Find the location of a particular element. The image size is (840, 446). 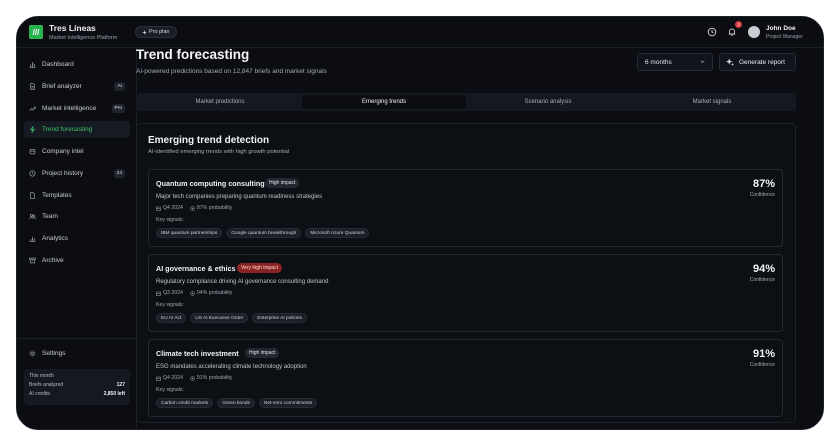

sidebar-item-label: Brief analyzer is located at coordinates (62, 86).